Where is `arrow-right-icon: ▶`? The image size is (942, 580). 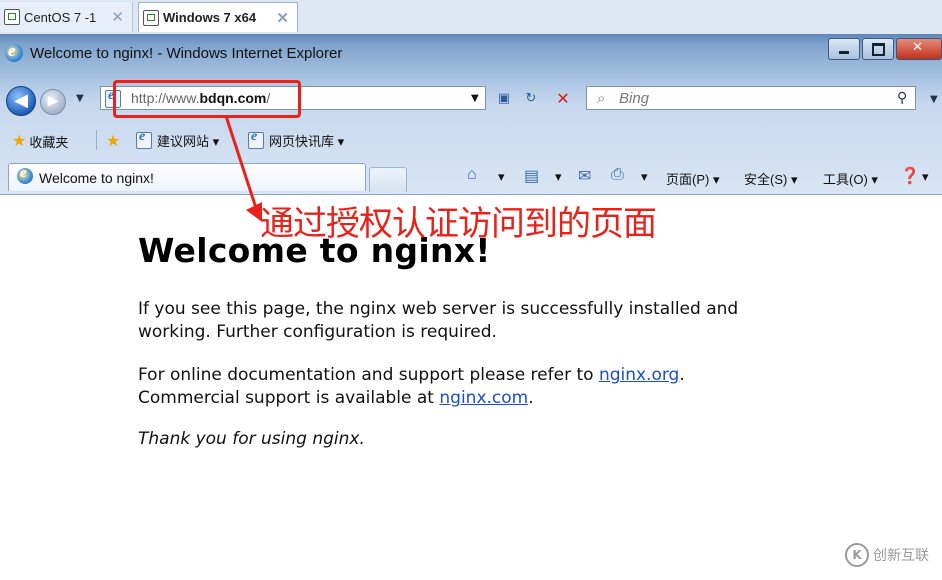 arrow-right-icon: ▶ is located at coordinates (53, 101).